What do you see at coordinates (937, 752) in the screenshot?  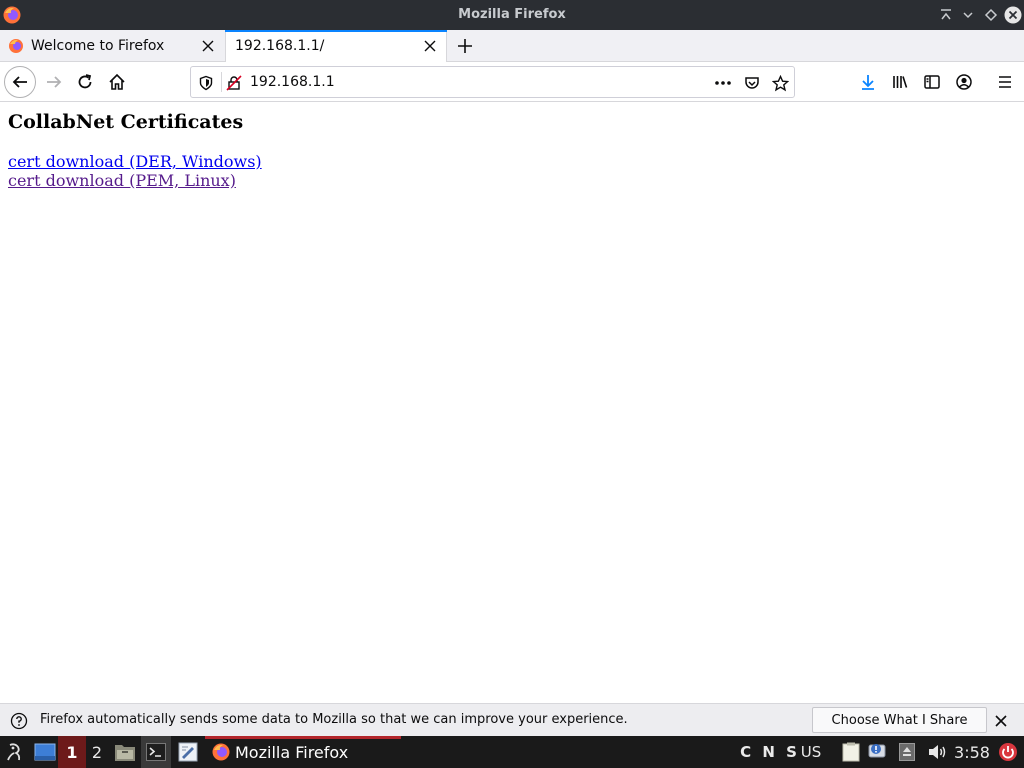 I see `volume-icon` at bounding box center [937, 752].